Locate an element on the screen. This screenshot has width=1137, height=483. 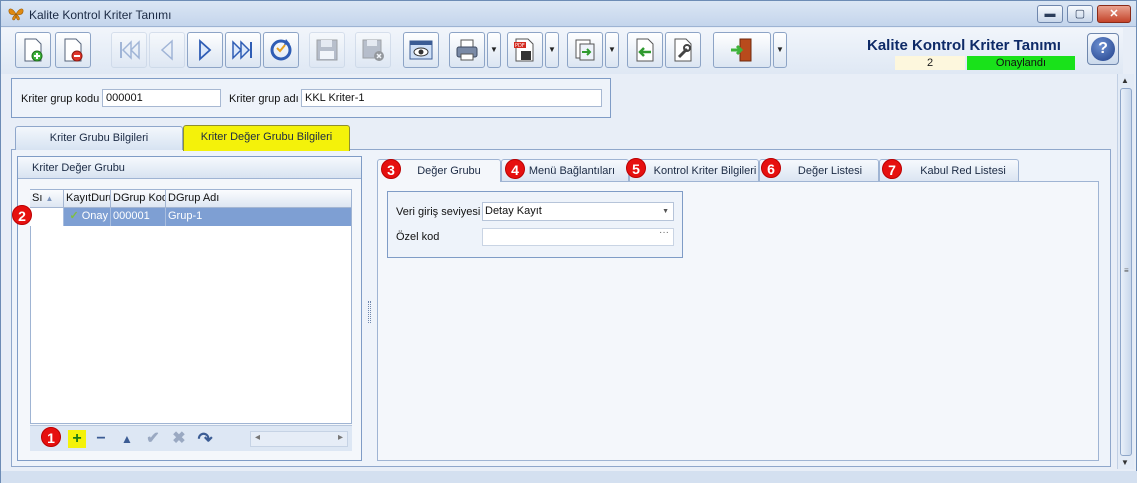
criteria-name-field: KKL Kriter-1 is located at coordinates (451, 98).